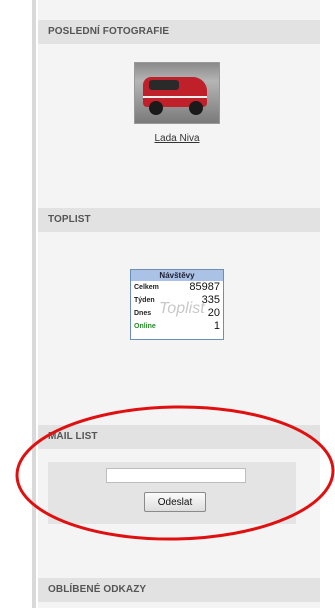  What do you see at coordinates (177, 138) in the screenshot?
I see `photo-caption-link: Lada Niva` at bounding box center [177, 138].